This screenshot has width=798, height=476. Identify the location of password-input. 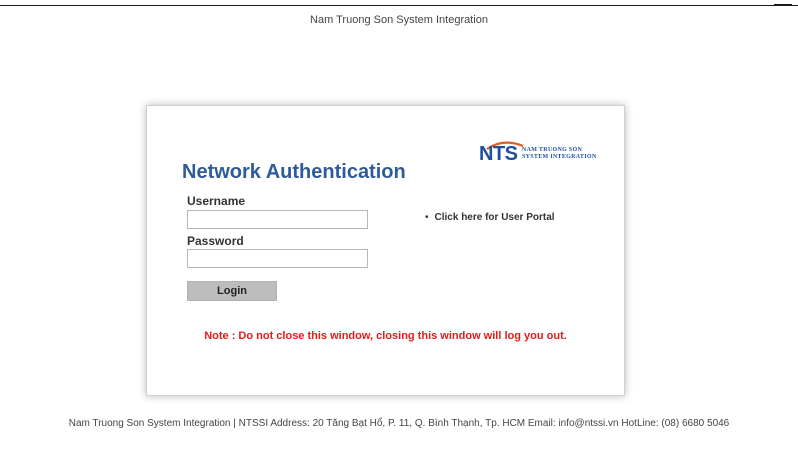
(277, 258).